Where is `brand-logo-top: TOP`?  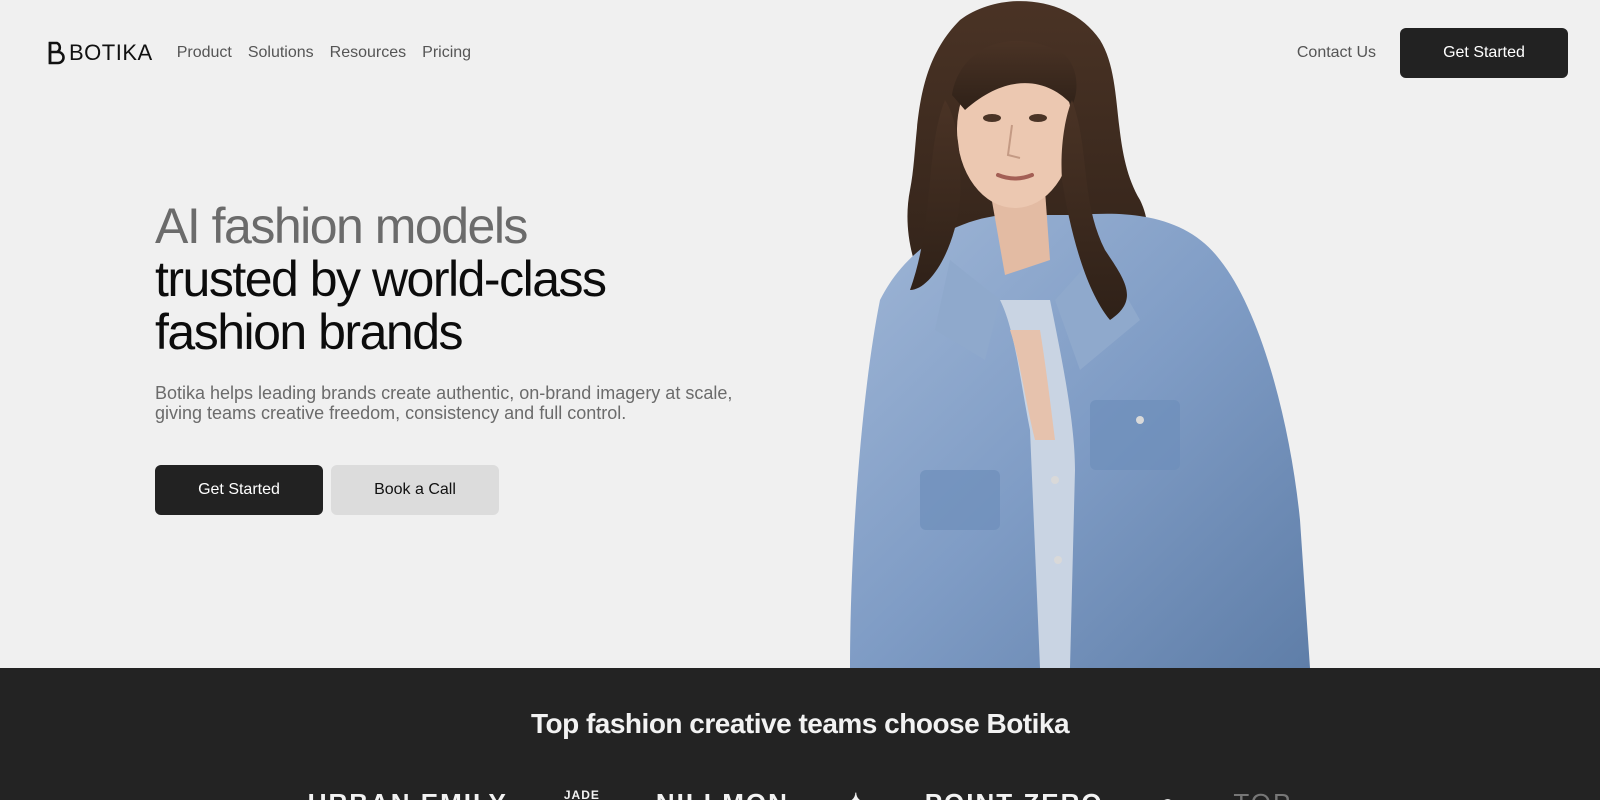
brand-logo-top: TOP is located at coordinates (1262, 794).